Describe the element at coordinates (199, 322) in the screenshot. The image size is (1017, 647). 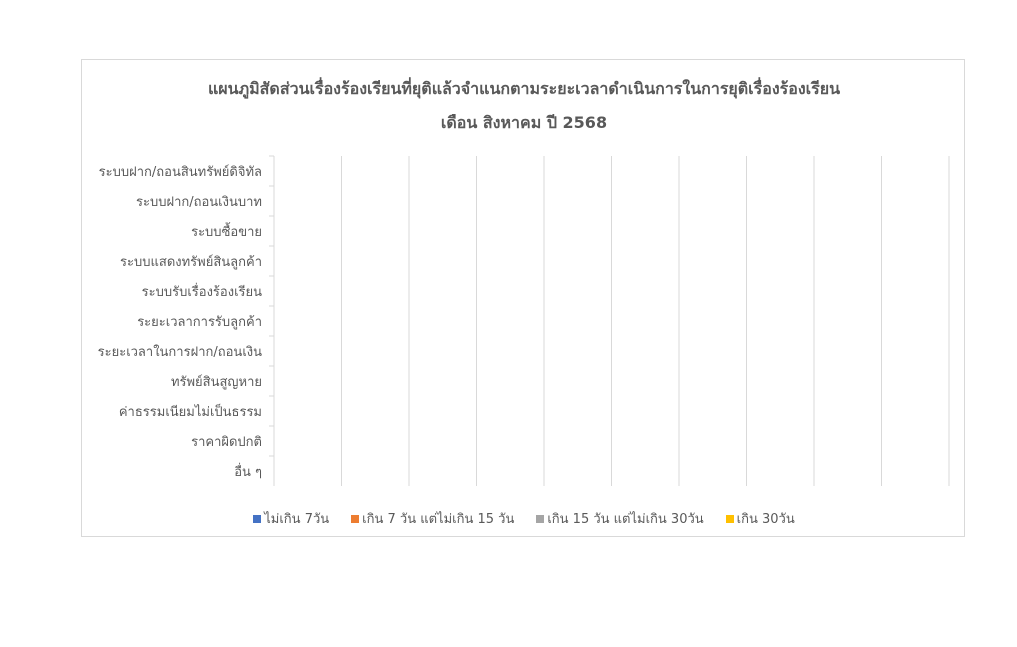
I see `category-label: ระยะเวลาการรับลูกค้า` at that location.